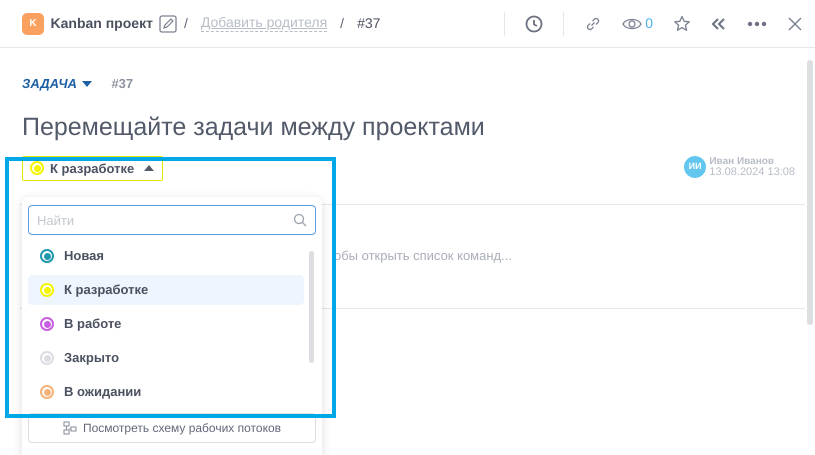 Image resolution: width=815 pixels, height=455 pixels. What do you see at coordinates (166, 256) in the screenshot?
I see `status-option: Новая` at bounding box center [166, 256].